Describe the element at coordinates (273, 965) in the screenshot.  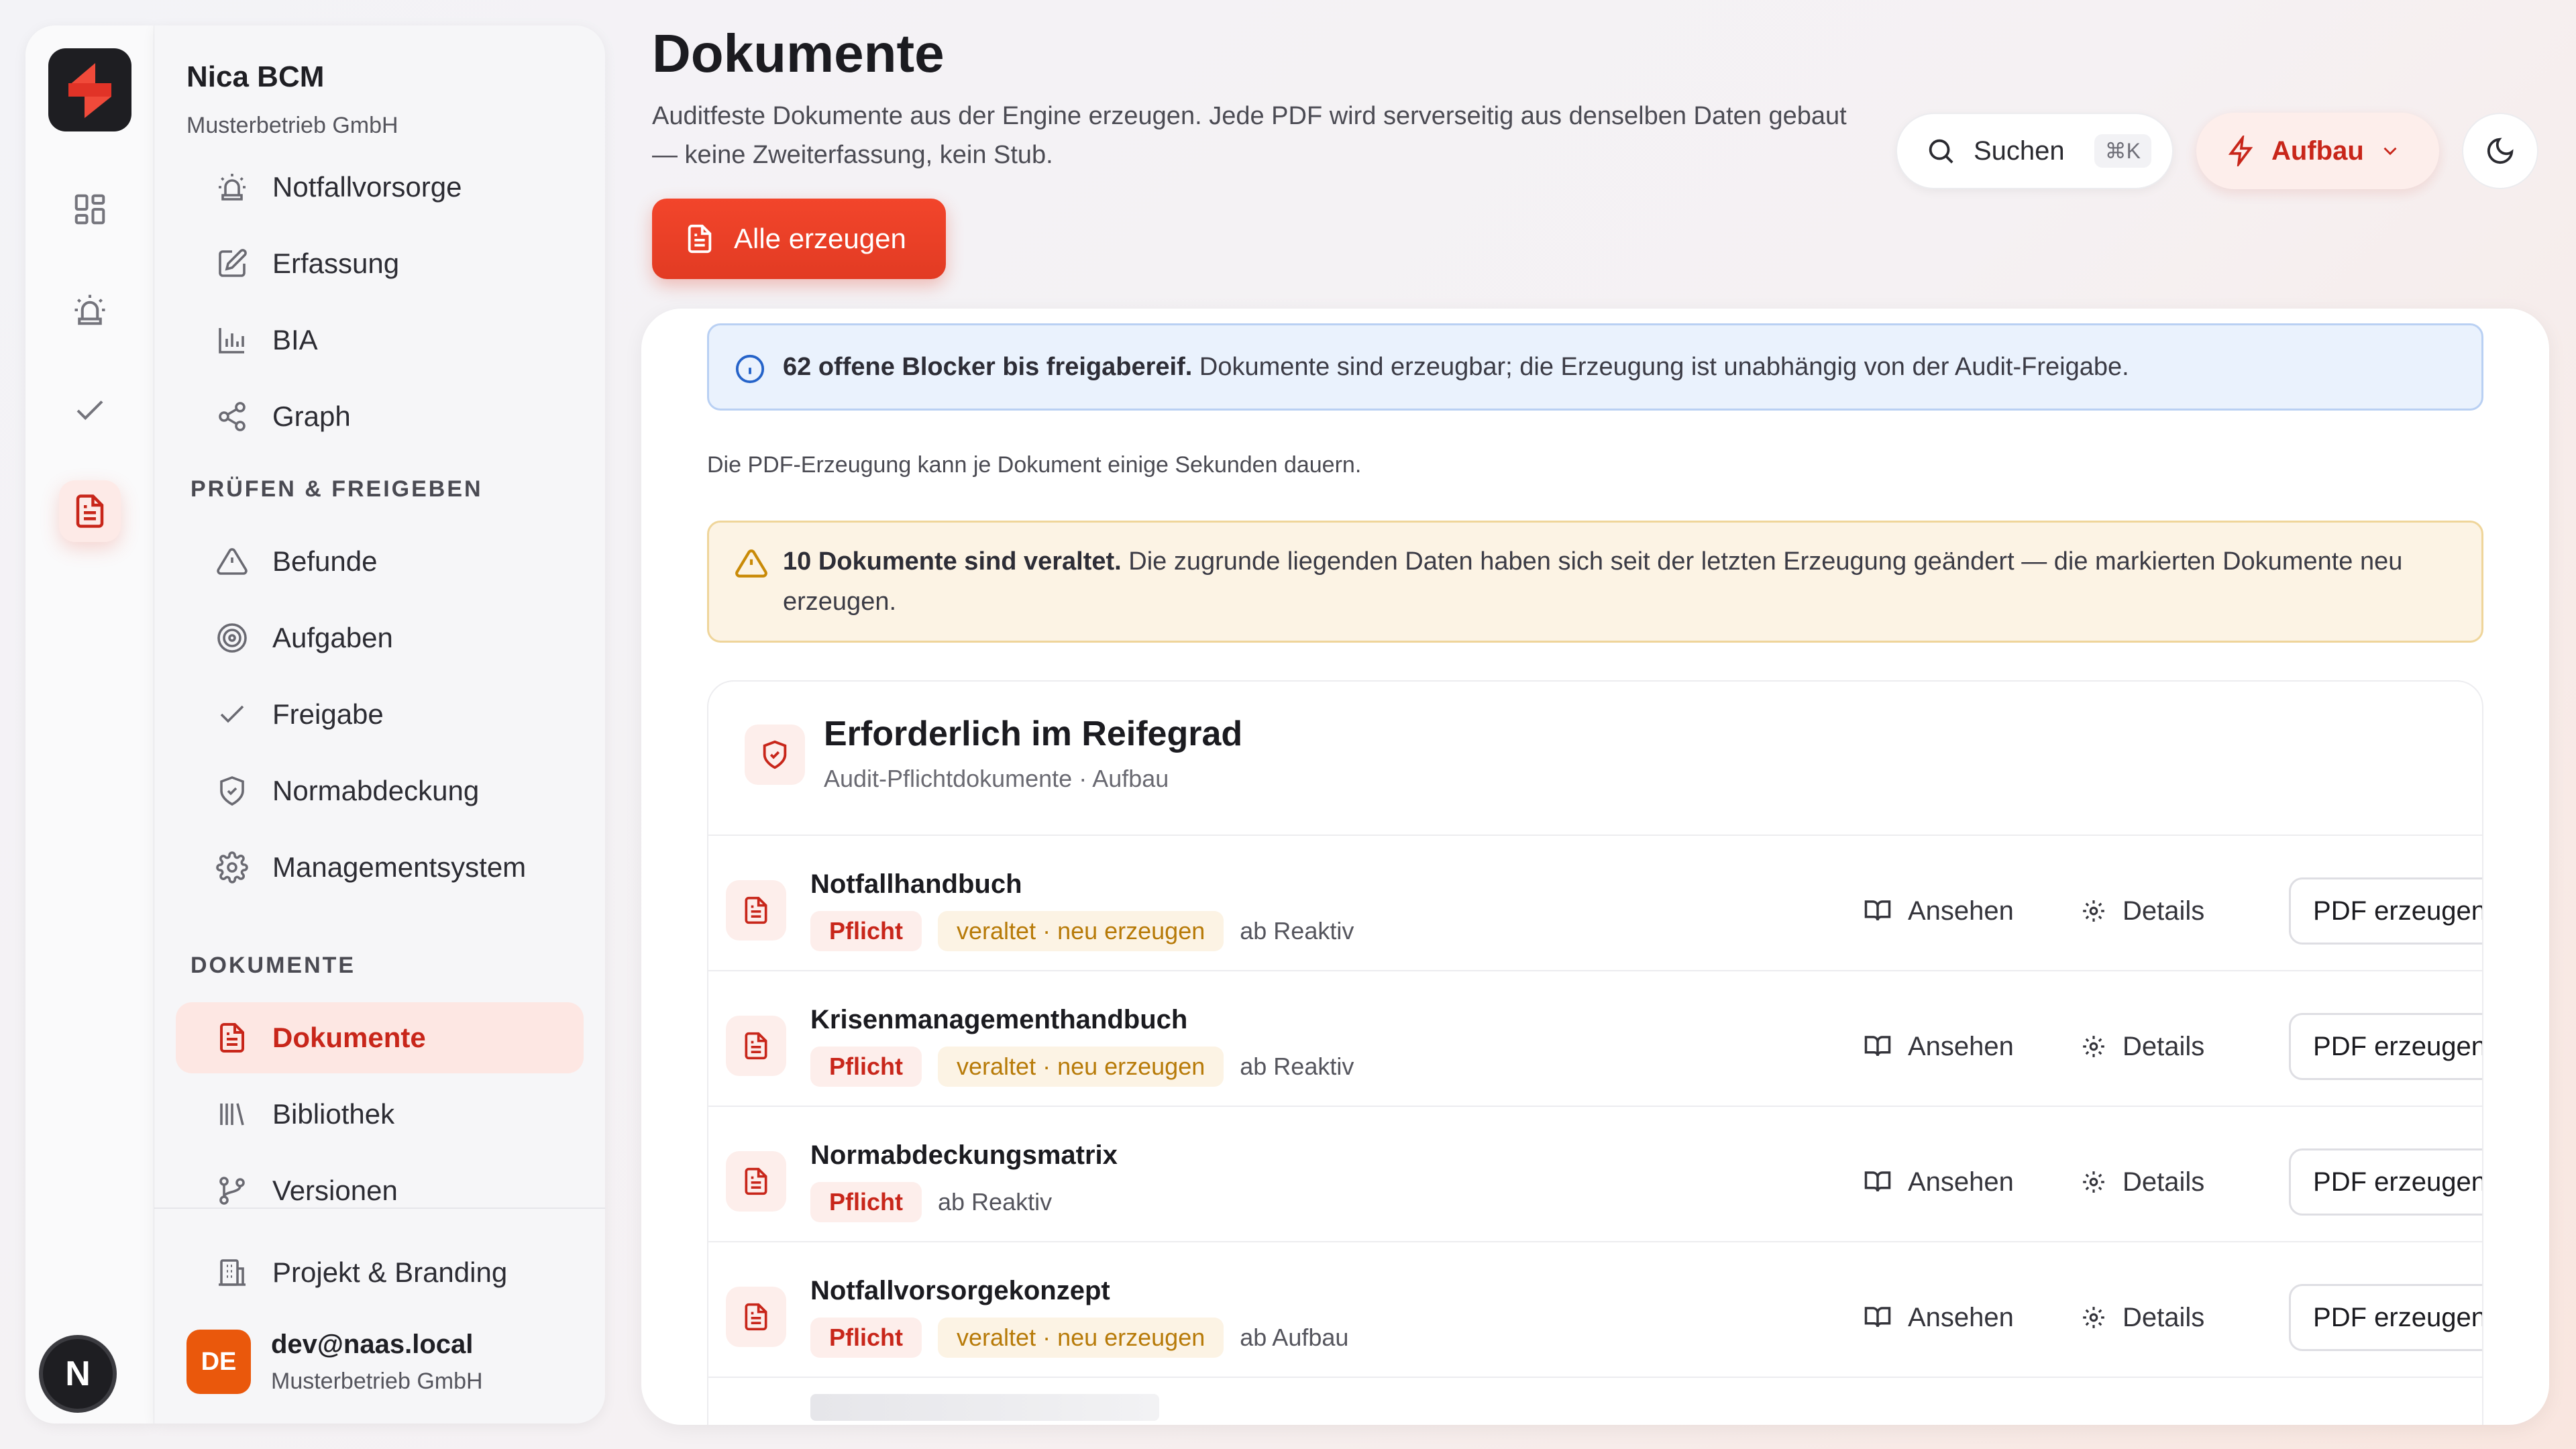
I see `section-label-documents: DOKUMENTE` at that location.